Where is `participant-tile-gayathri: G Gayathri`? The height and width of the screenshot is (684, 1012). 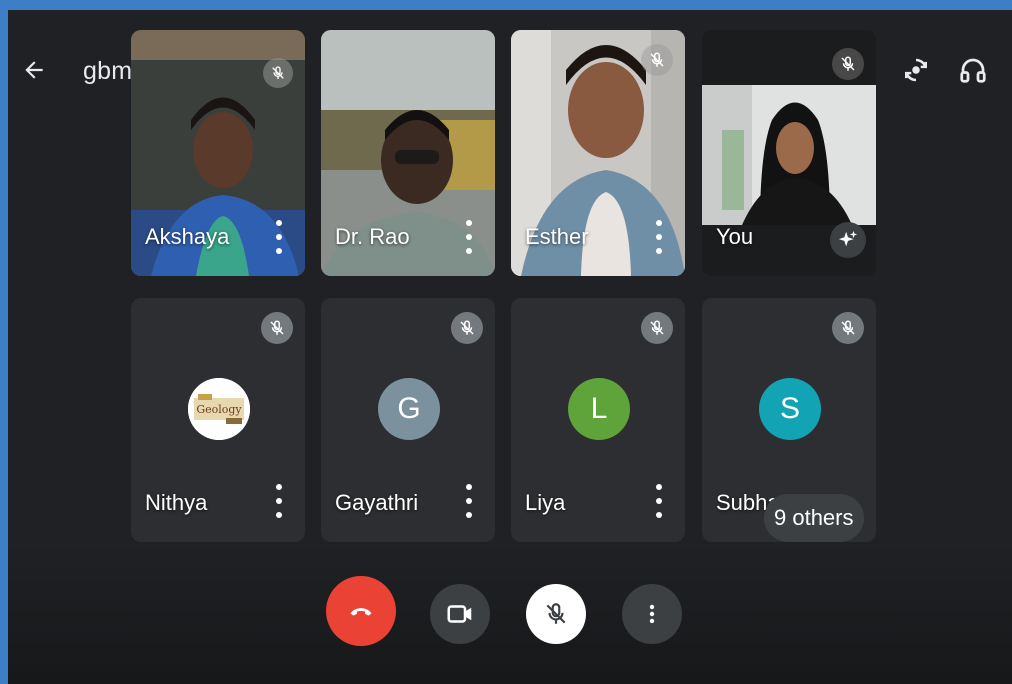
participant-tile-gayathri: G Gayathri is located at coordinates (408, 420).